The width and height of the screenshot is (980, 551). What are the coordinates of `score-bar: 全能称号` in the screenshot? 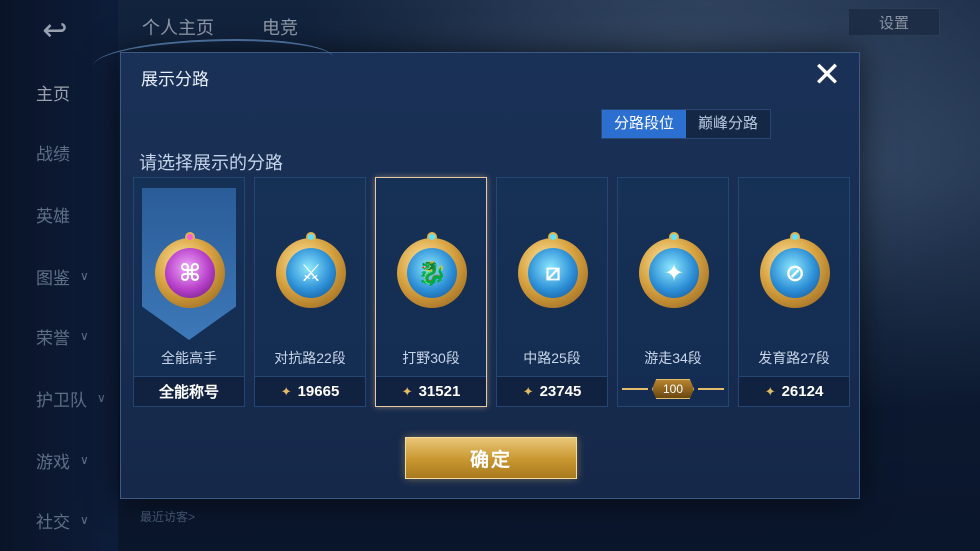 It's located at (189, 391).